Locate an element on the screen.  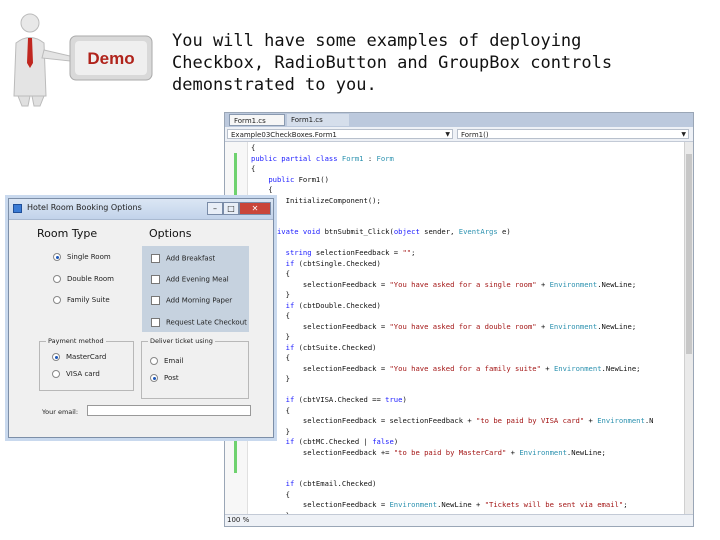
code-token: .N is located at coordinates (649, 420).